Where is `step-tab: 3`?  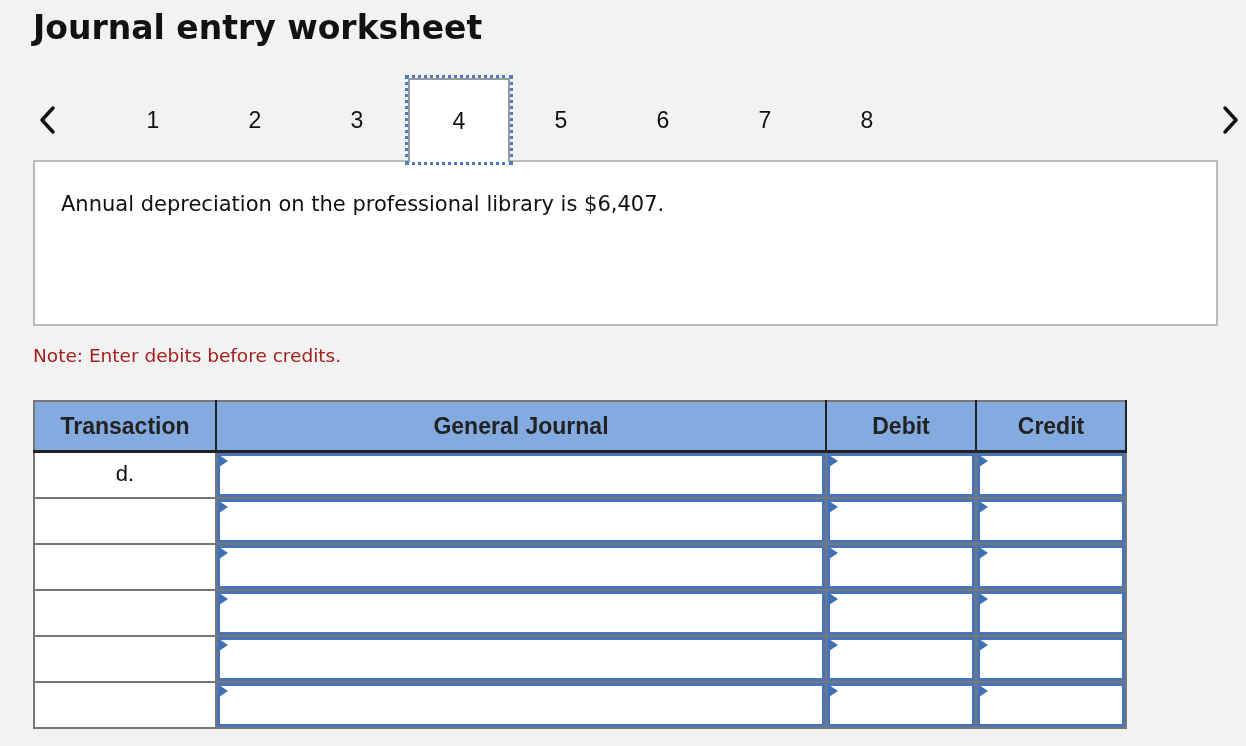
step-tab: 3 is located at coordinates (357, 120).